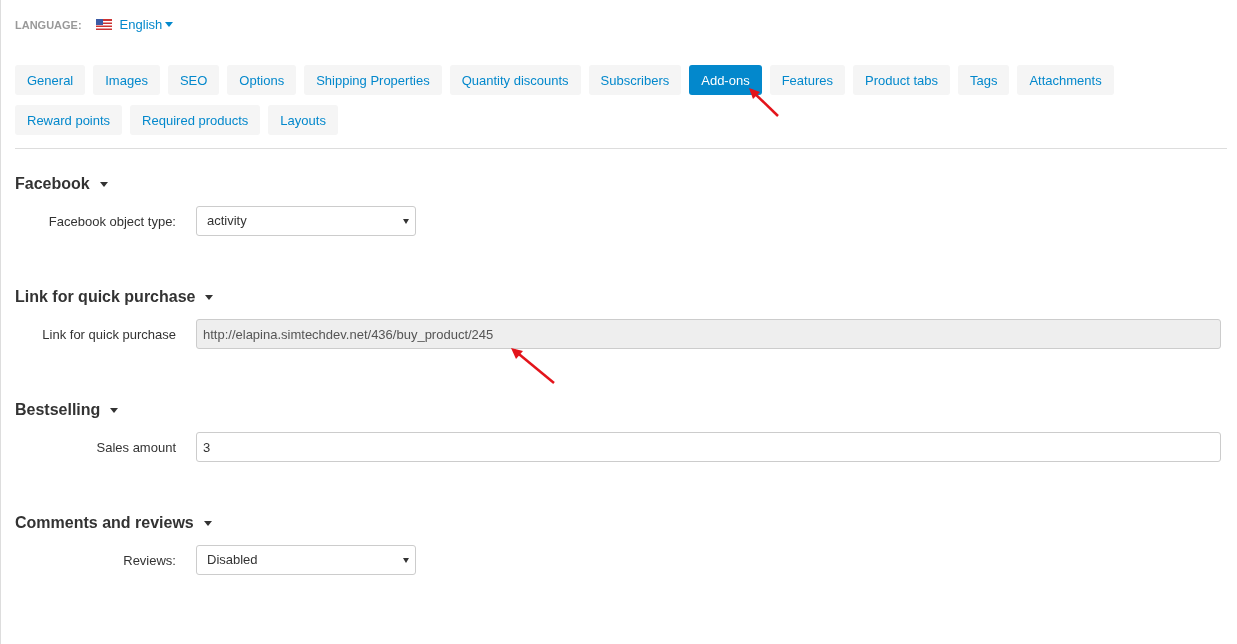 The width and height of the screenshot is (1237, 644). I want to click on tab: SEO, so click(193, 80).